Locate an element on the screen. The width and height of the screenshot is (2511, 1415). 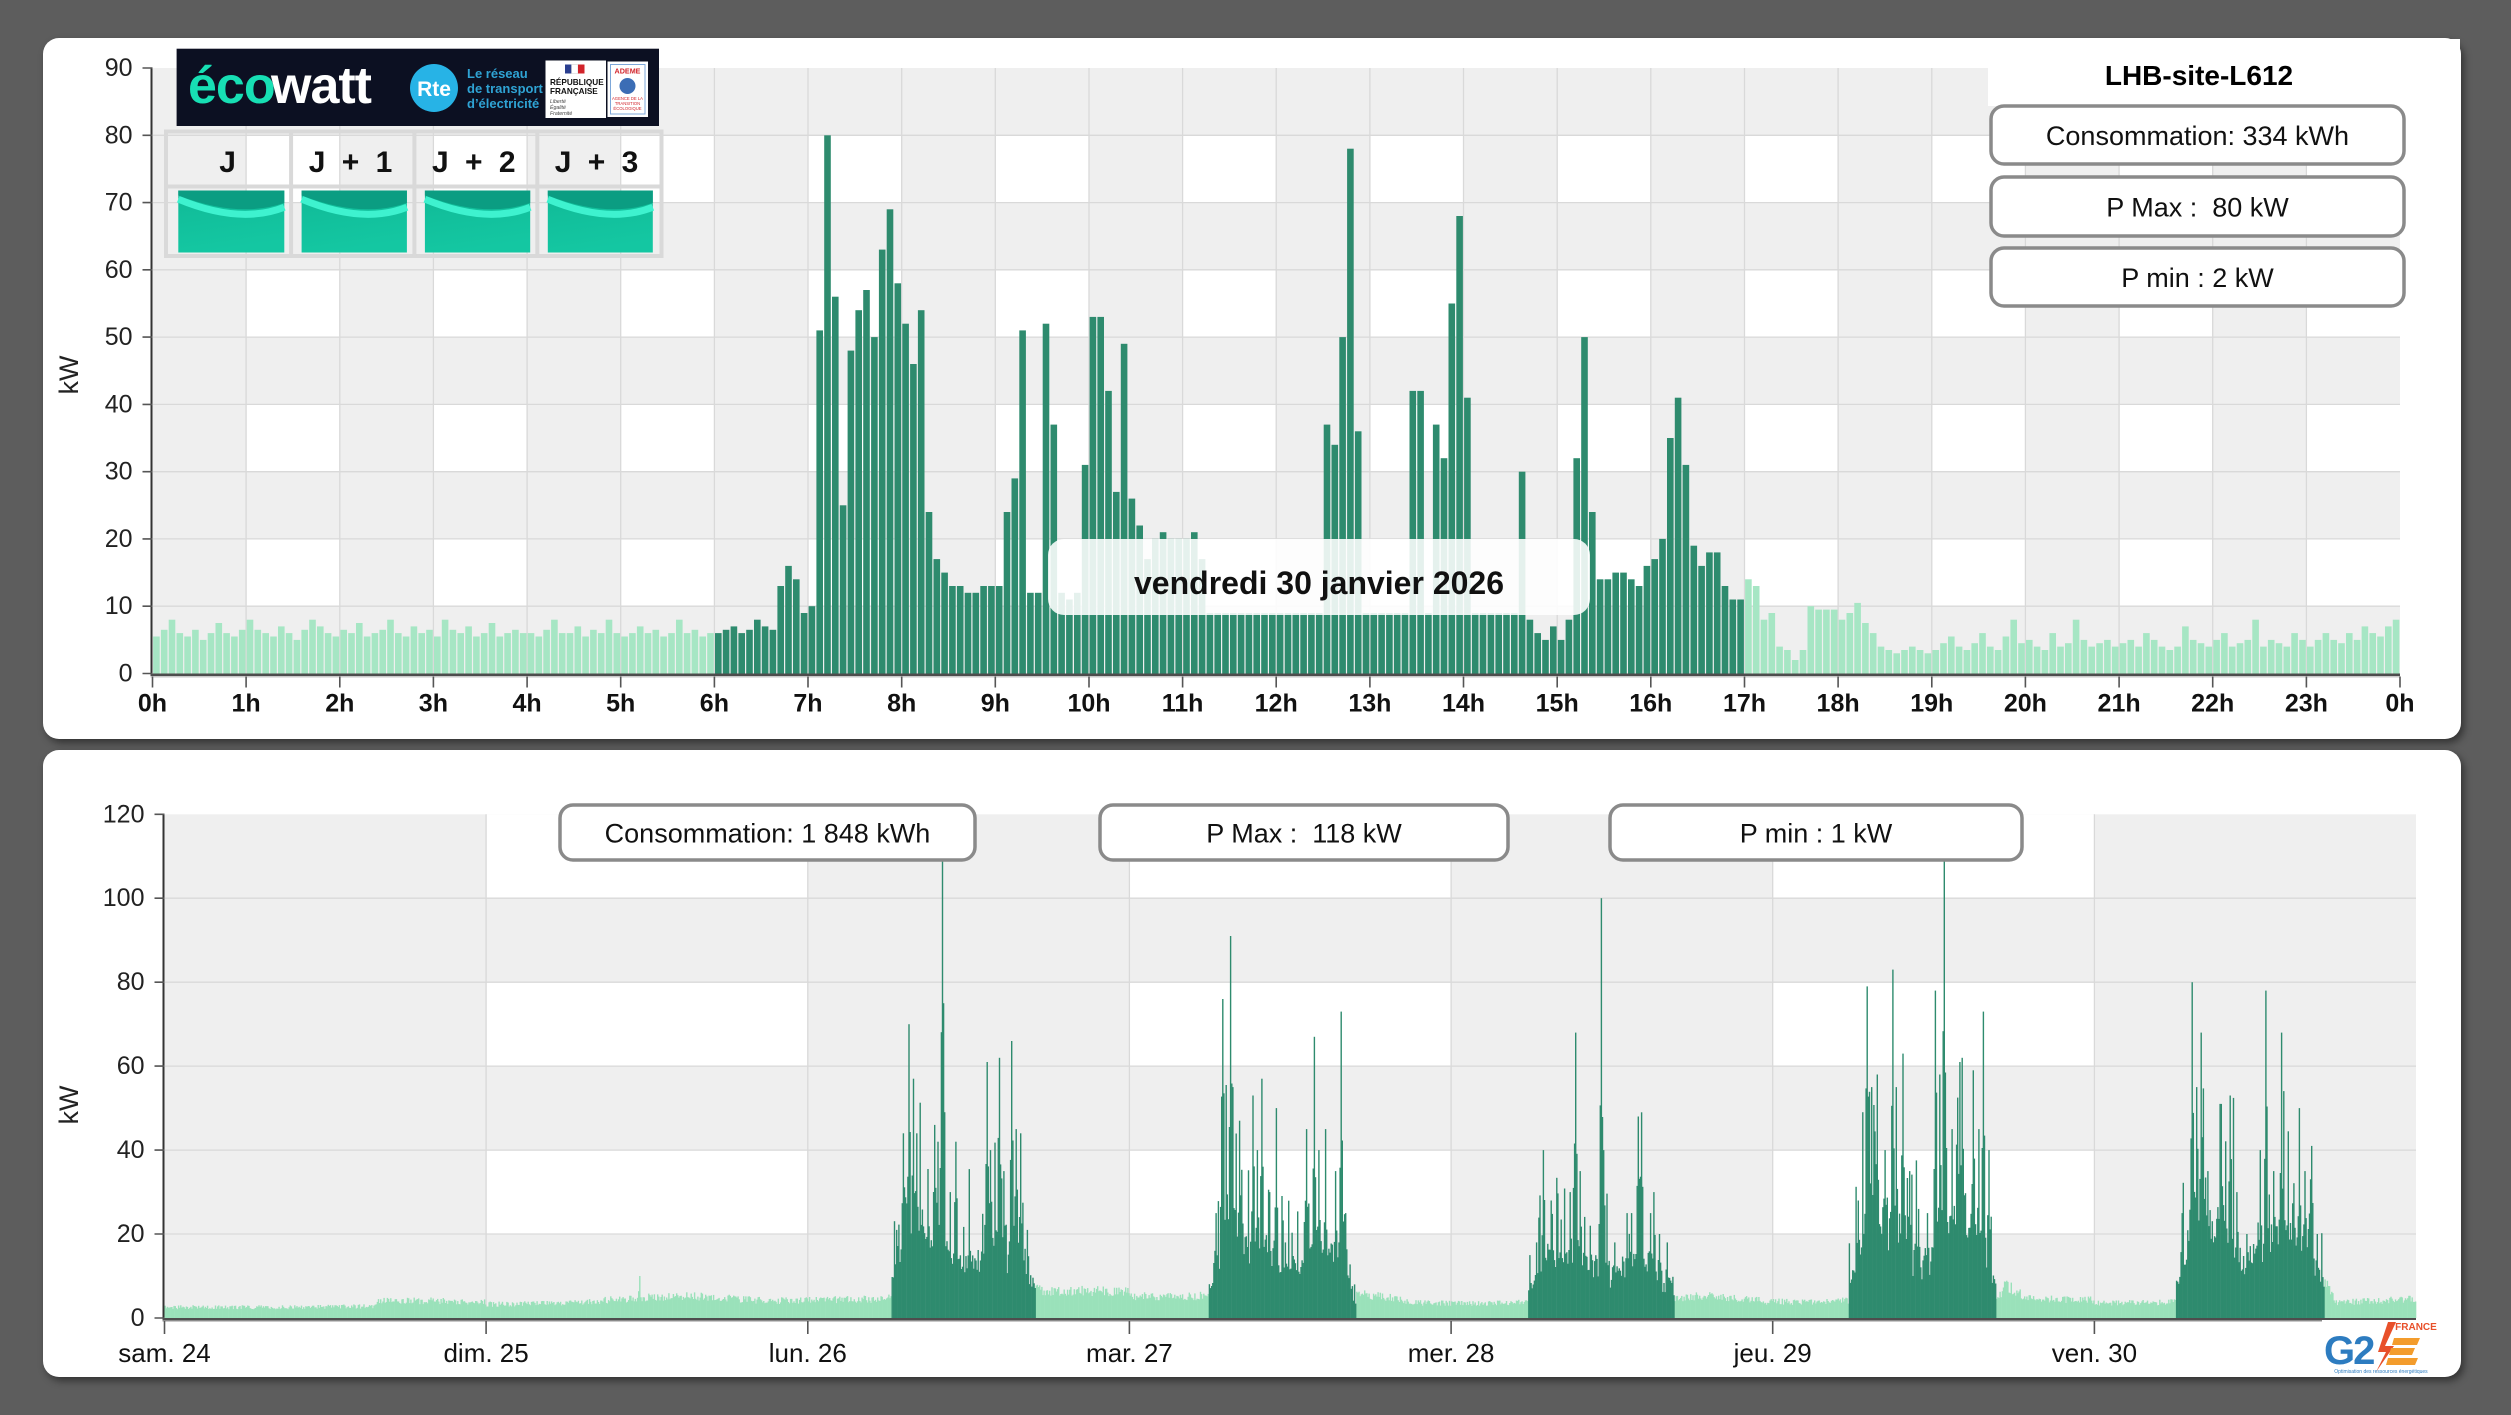
svg-text: G2 is located at coordinates (2349, 1351).